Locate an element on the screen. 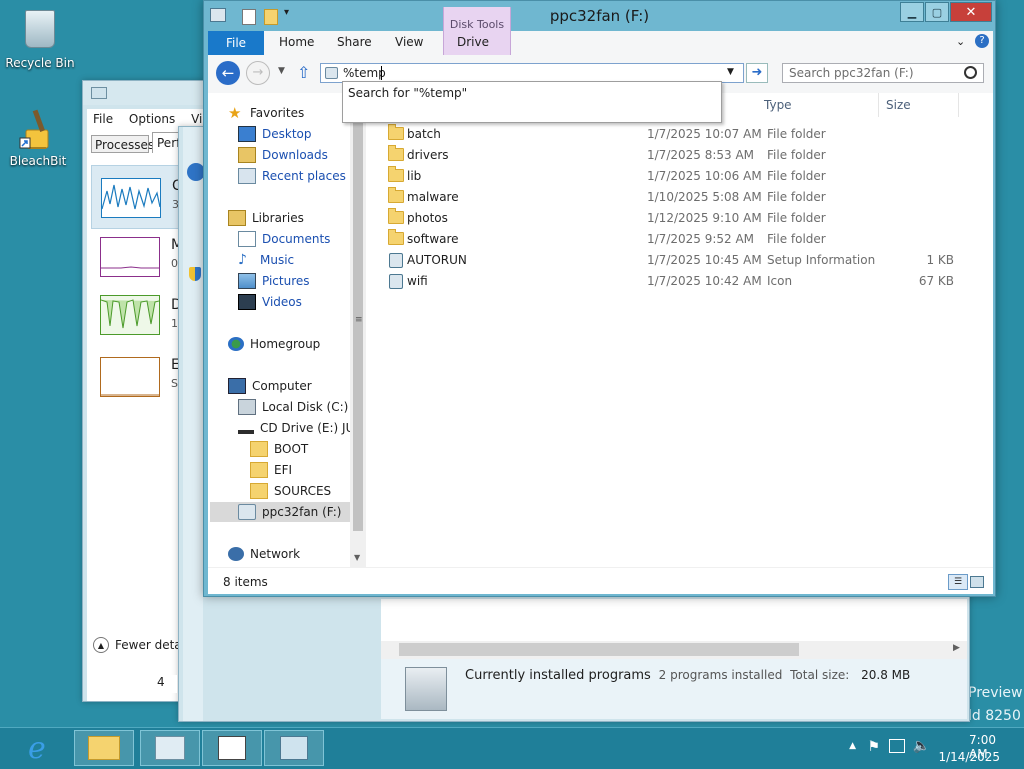 The width and height of the screenshot is (1024, 769). menu-options: Options is located at coordinates (152, 119).